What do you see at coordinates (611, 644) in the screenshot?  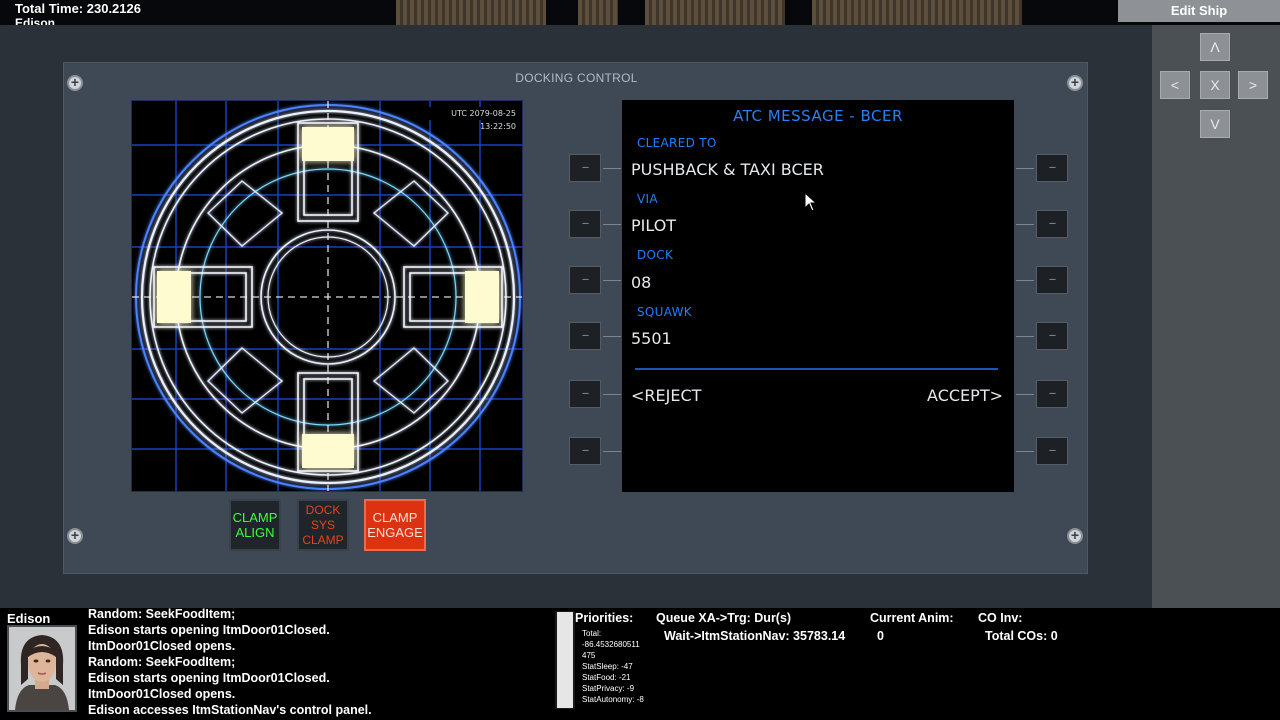 I see `priority-line: -86.4532680511` at bounding box center [611, 644].